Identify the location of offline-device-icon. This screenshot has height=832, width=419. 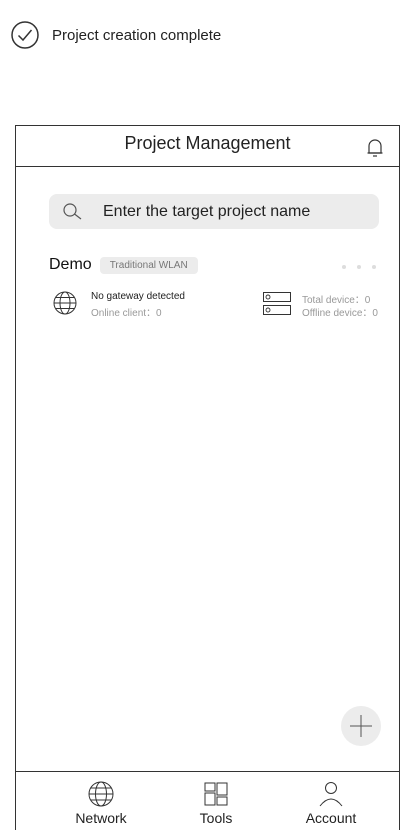
(277, 310).